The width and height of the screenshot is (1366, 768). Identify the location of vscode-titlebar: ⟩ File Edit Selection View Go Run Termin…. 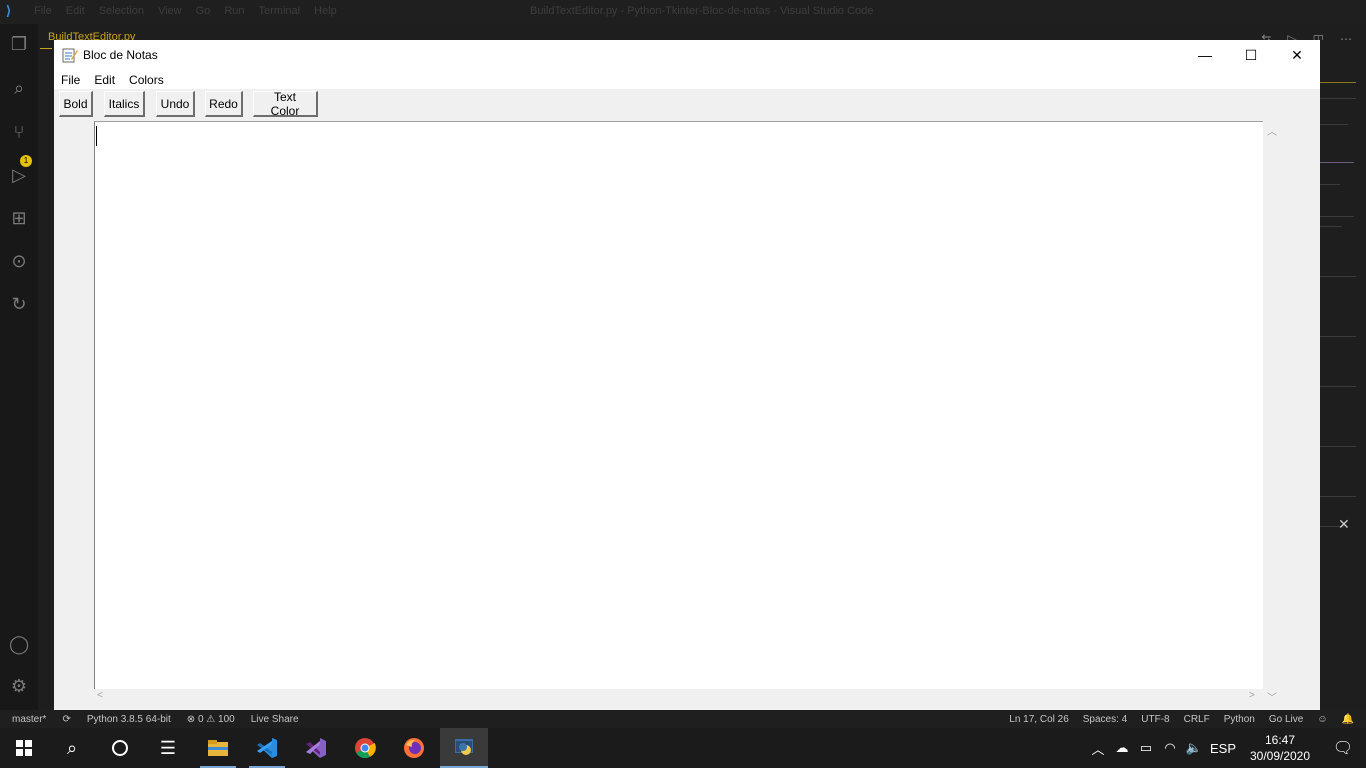
(683, 12).